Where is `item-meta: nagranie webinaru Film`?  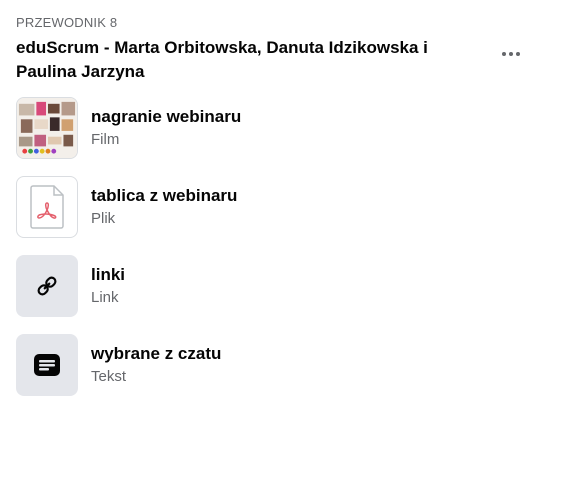
item-meta: nagranie webinaru Film is located at coordinates (166, 128).